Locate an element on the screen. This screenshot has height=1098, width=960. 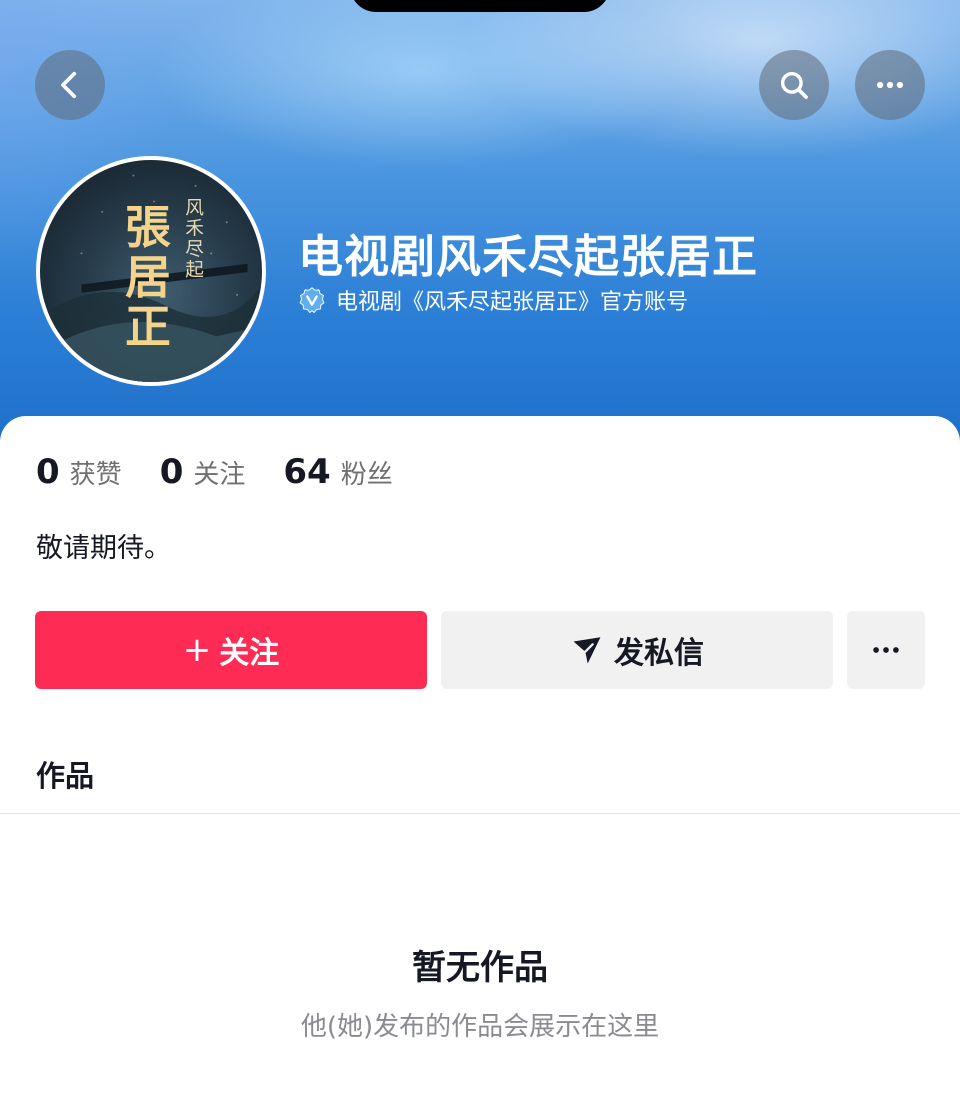
verification-row: 电视剧《风禾尽起张居正》官方账号 is located at coordinates (493, 300).